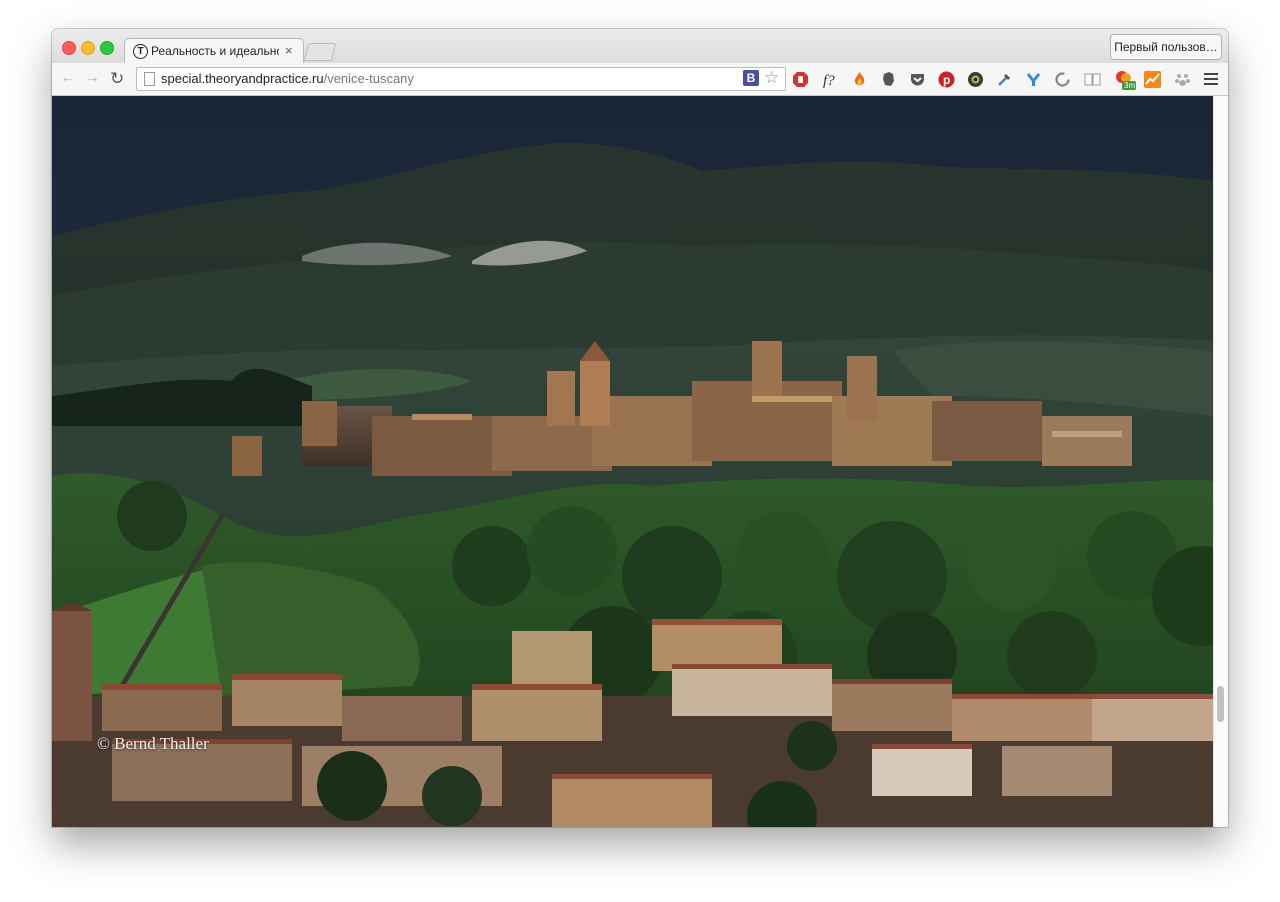 This screenshot has width=1280, height=902. What do you see at coordinates (92, 78) in the screenshot?
I see `forward-arrow-icon: →` at bounding box center [92, 78].